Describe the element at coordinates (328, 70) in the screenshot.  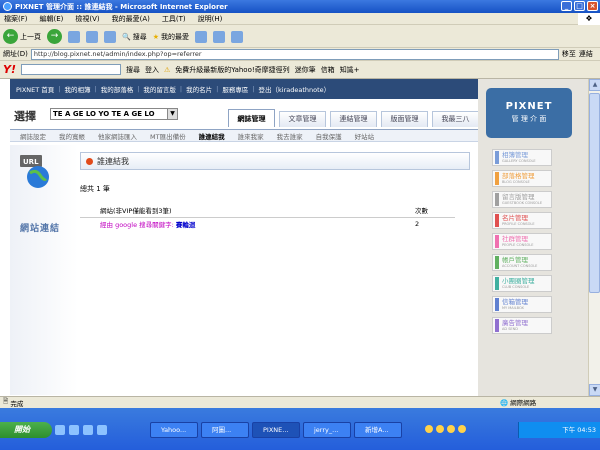
I see `yahoo-mail-button: 信箱` at that location.